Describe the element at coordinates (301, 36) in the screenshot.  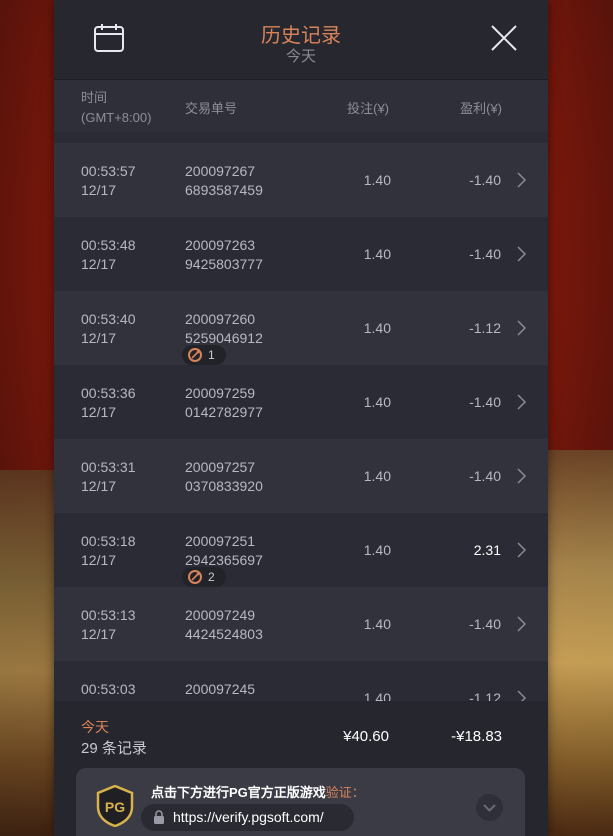
I see `page-title: 历史记录` at that location.